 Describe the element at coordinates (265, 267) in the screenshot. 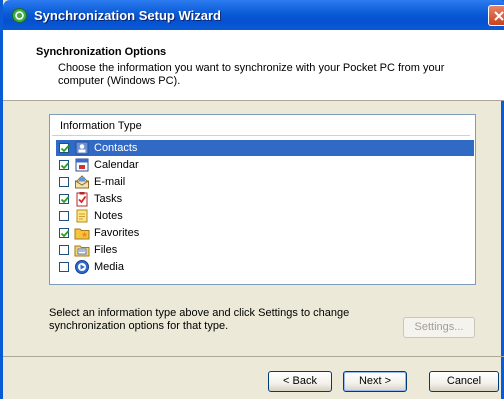

I see `list-item-media: Media` at that location.